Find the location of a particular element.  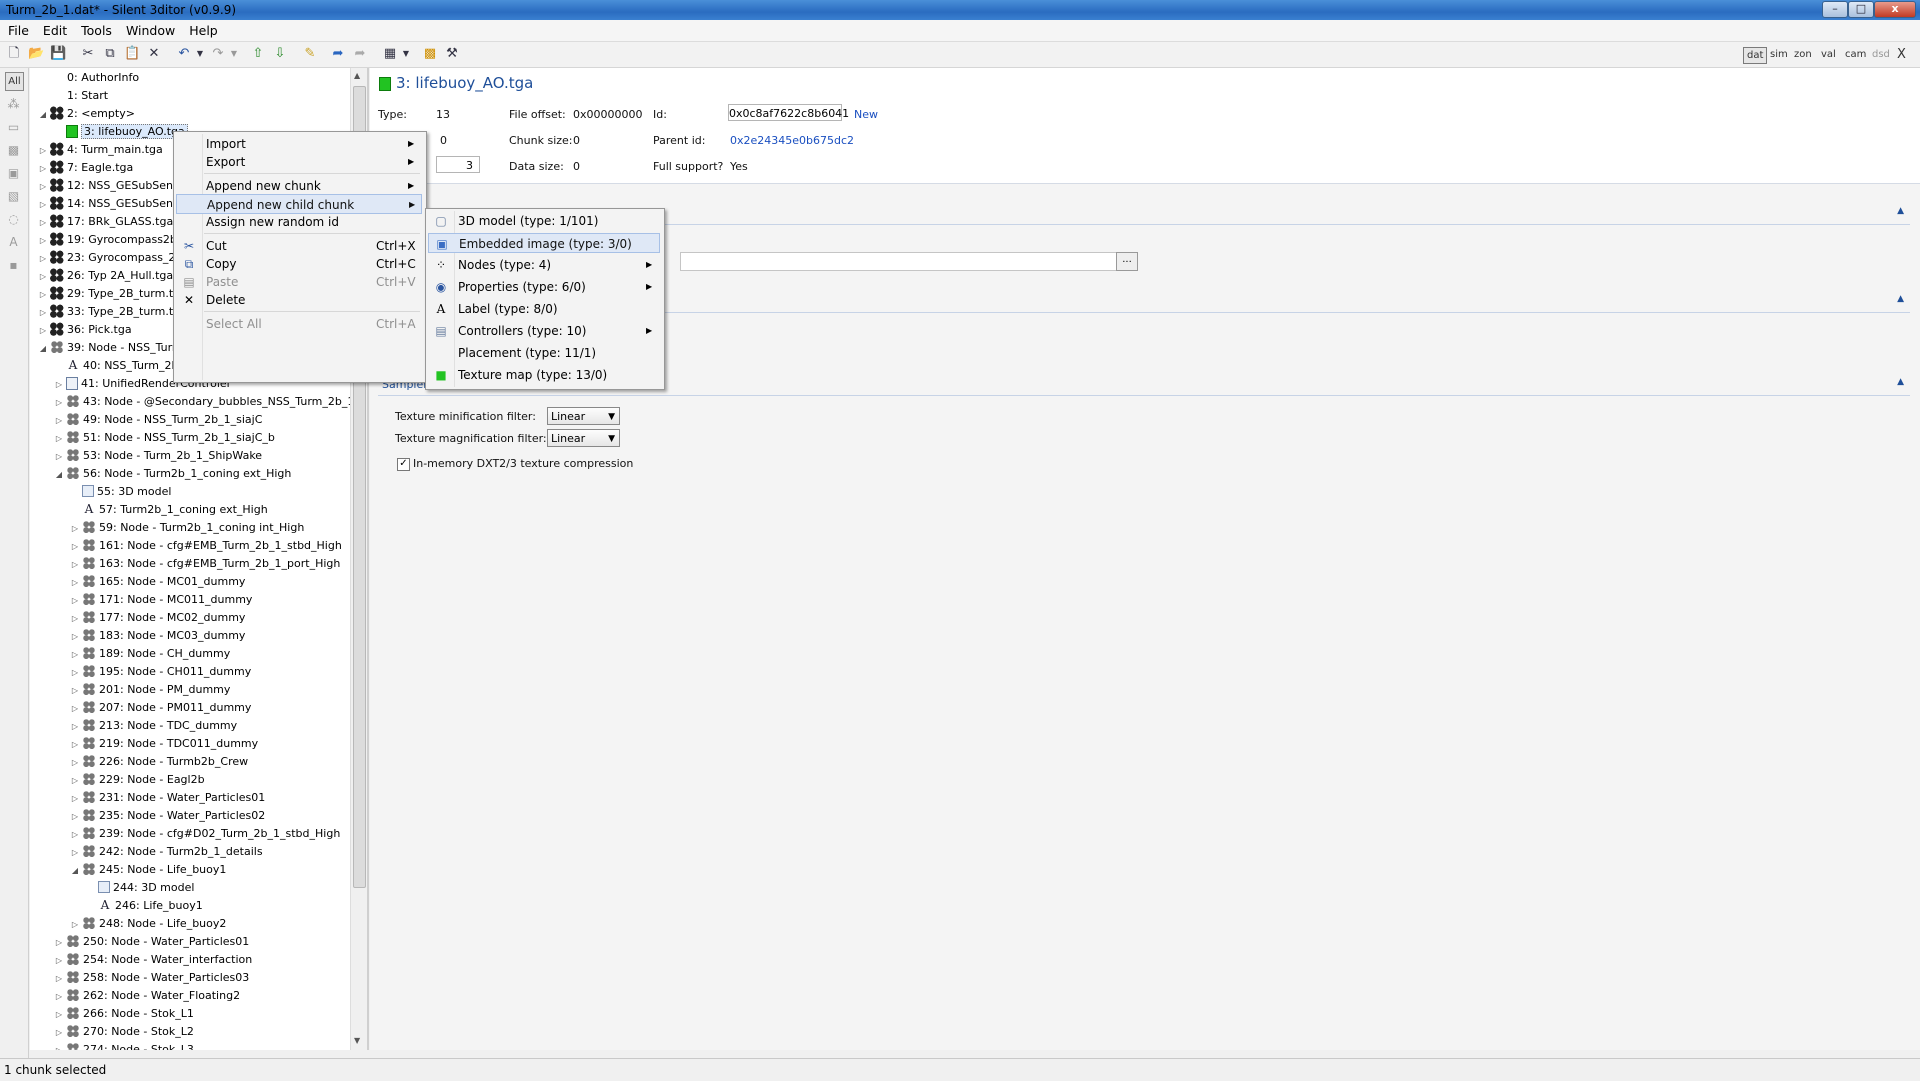

menu-help: Help is located at coordinates (202, 29).